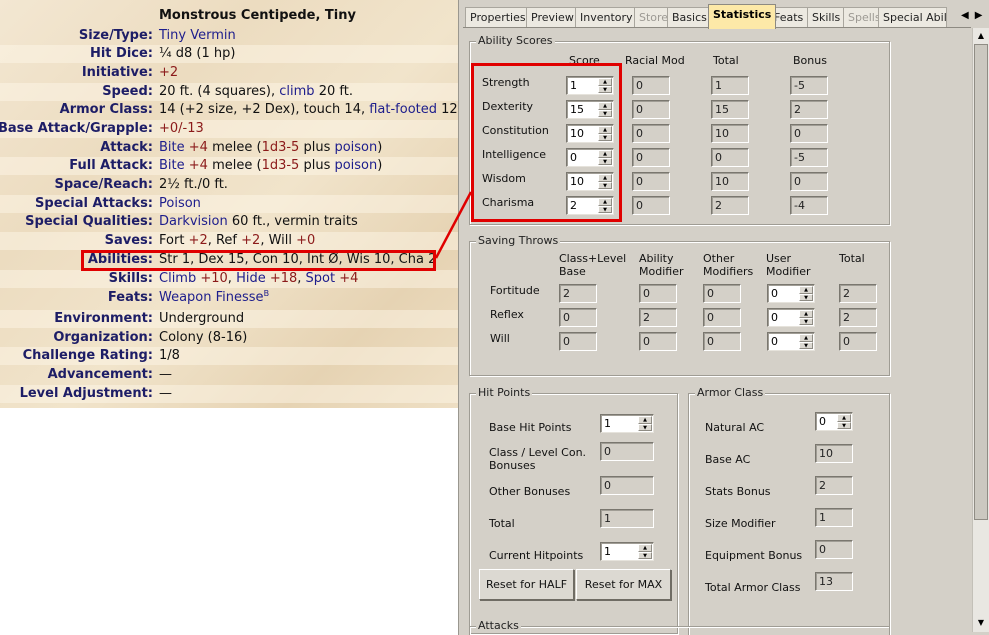  I want to click on will-value: +0, so click(306, 240).